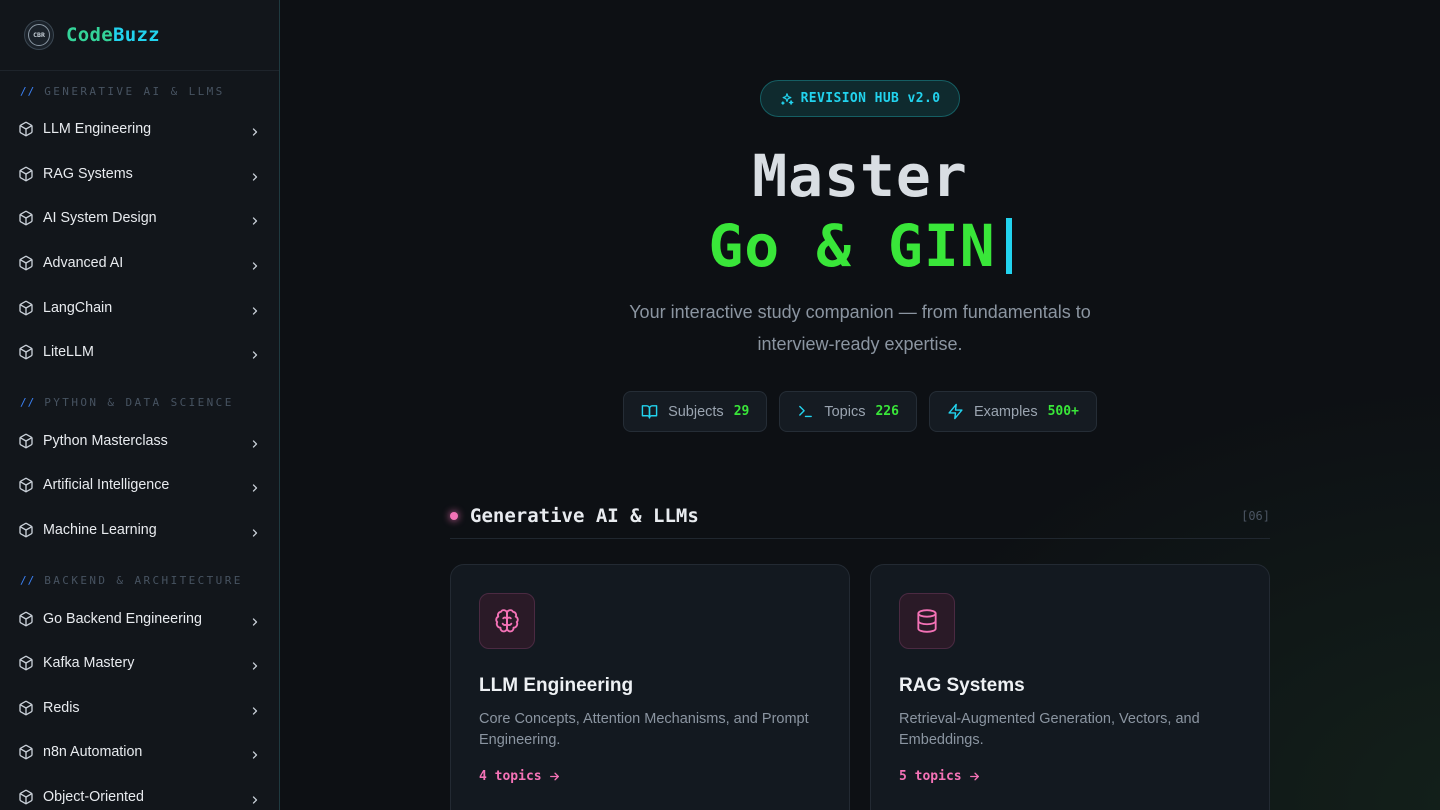  I want to click on card-topics-link-label: 4 topics, so click(510, 776).